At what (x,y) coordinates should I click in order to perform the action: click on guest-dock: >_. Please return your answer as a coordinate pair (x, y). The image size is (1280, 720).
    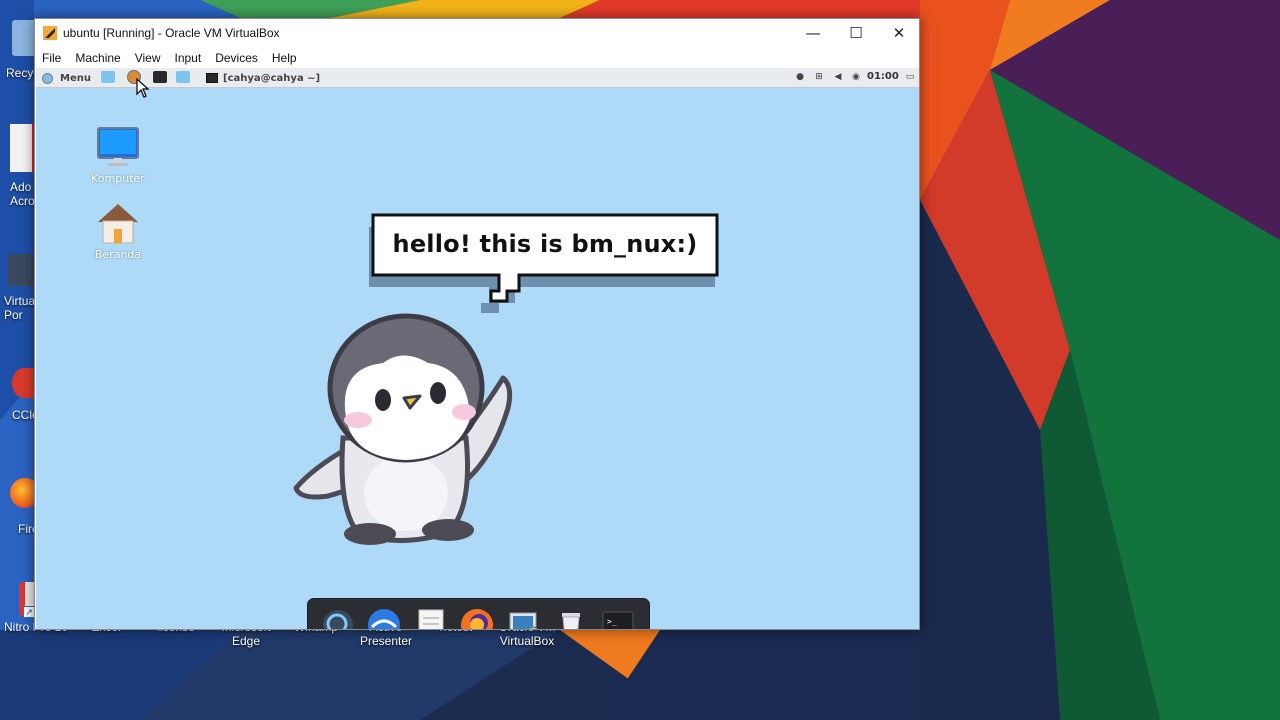
    Looking at the image, I should click on (478, 613).